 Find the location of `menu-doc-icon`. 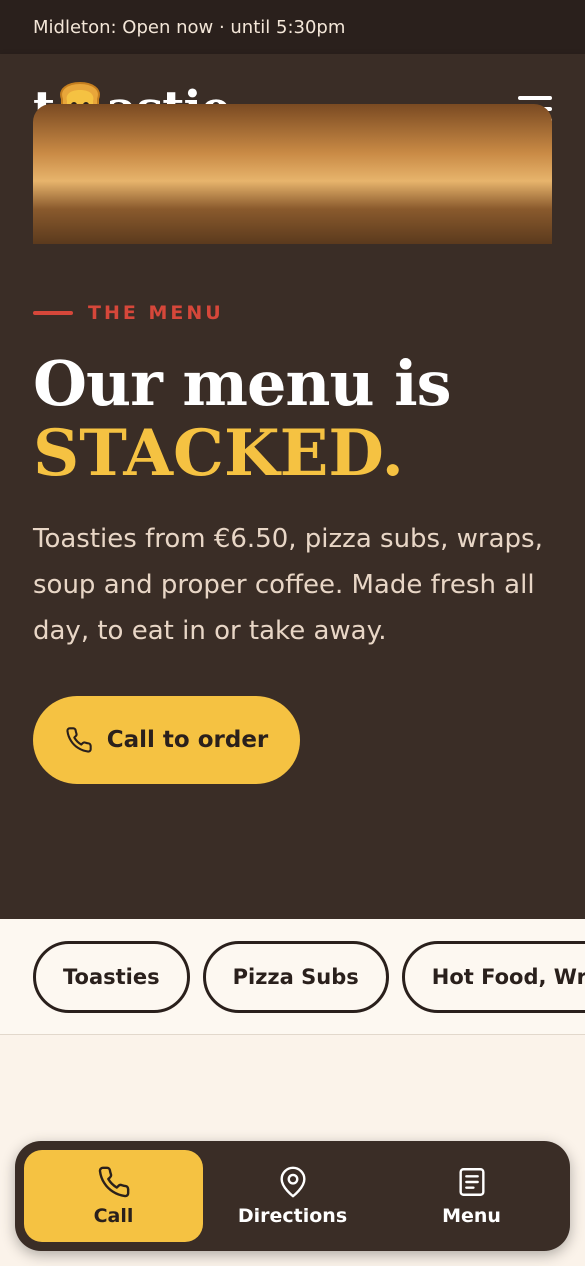

menu-doc-icon is located at coordinates (471, 1182).